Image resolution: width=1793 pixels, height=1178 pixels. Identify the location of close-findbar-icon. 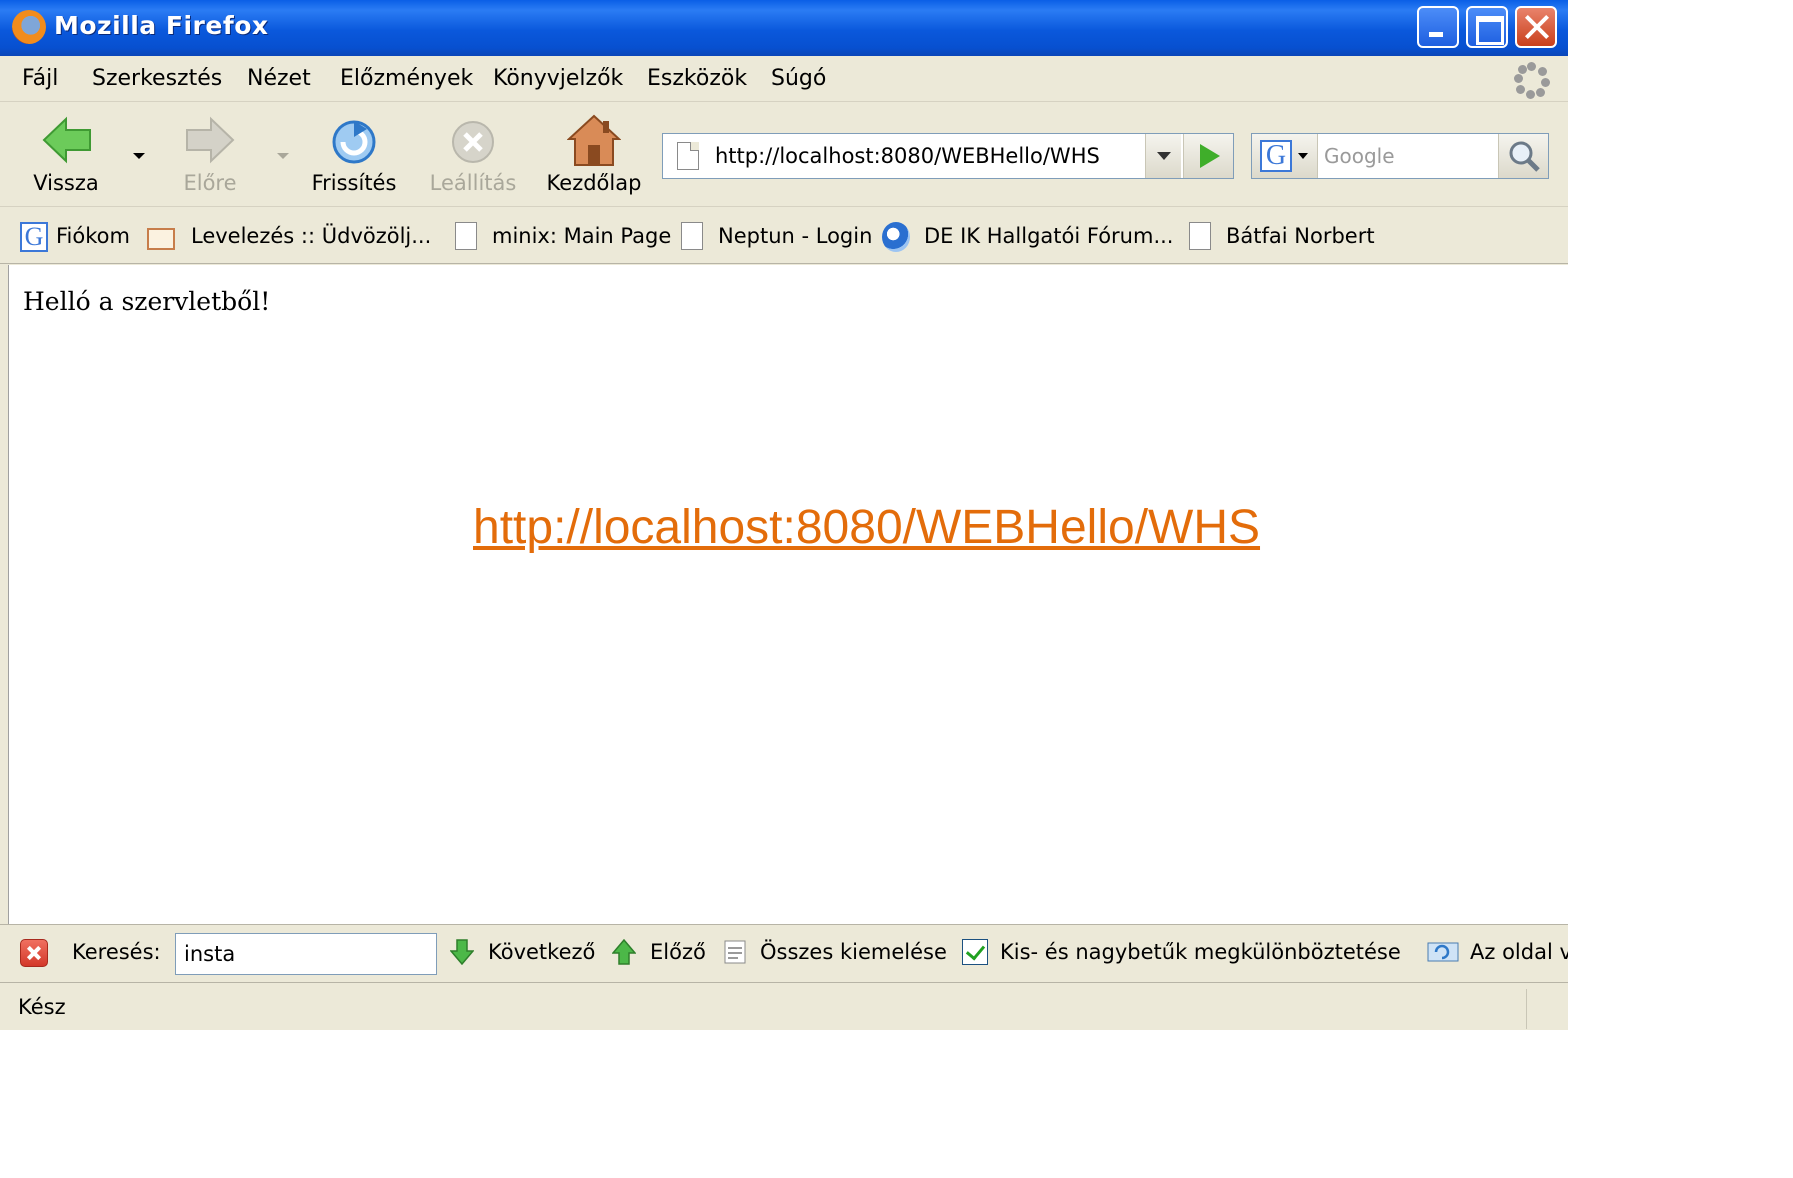
(34, 953).